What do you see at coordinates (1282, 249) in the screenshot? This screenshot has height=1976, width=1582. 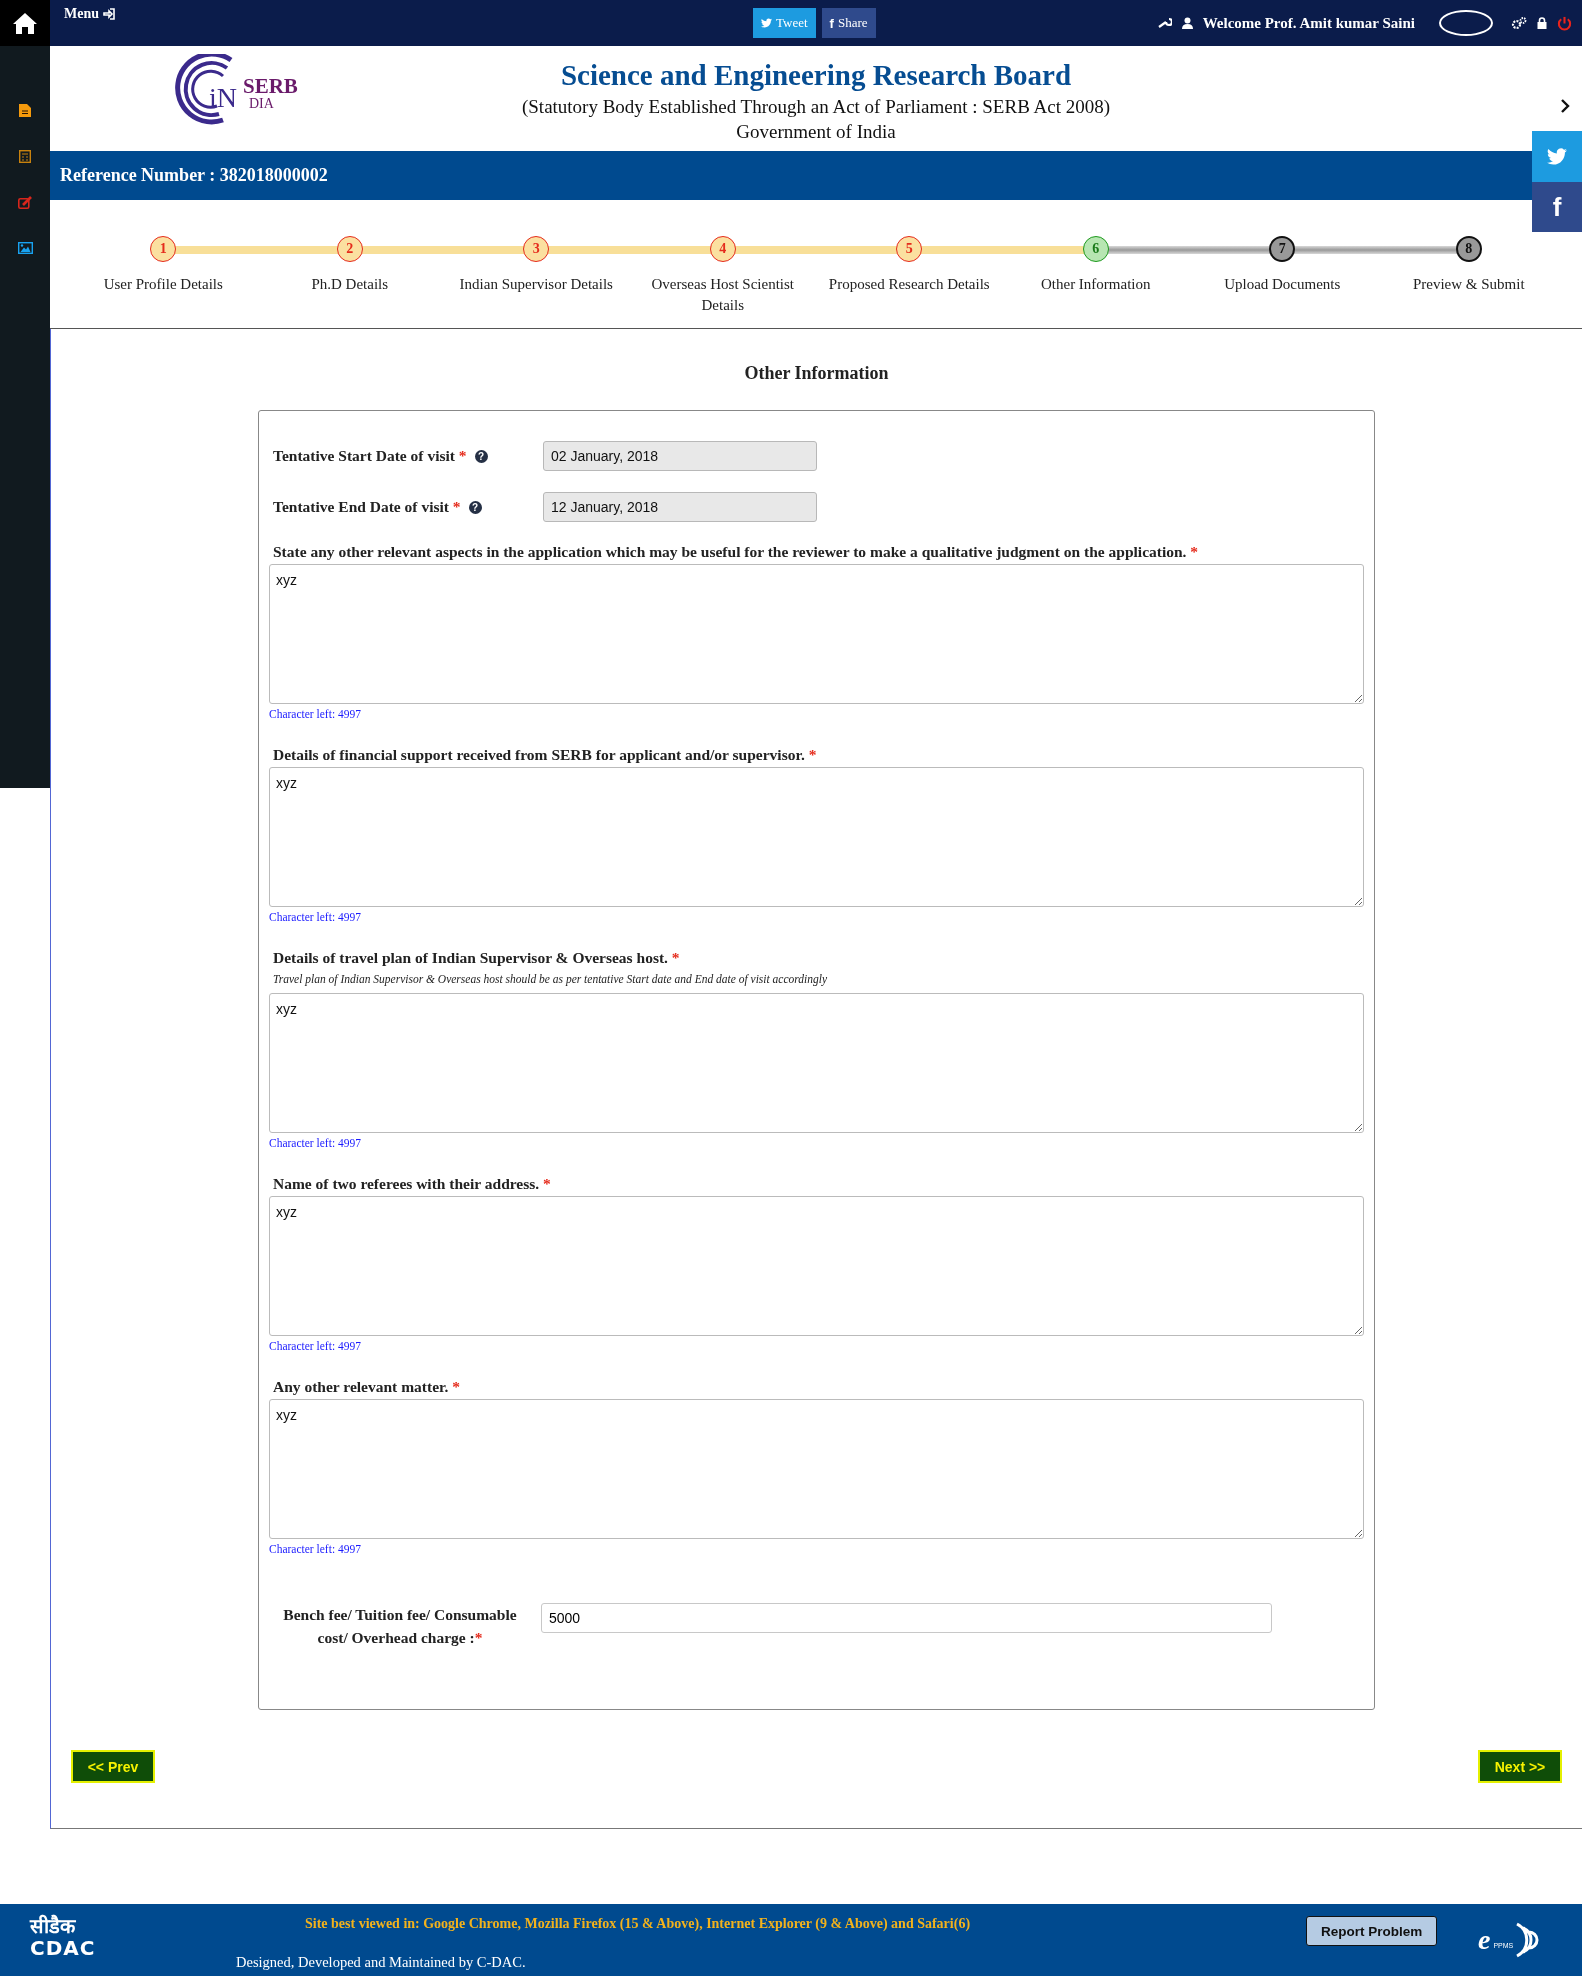 I see `step-number: 7` at bounding box center [1282, 249].